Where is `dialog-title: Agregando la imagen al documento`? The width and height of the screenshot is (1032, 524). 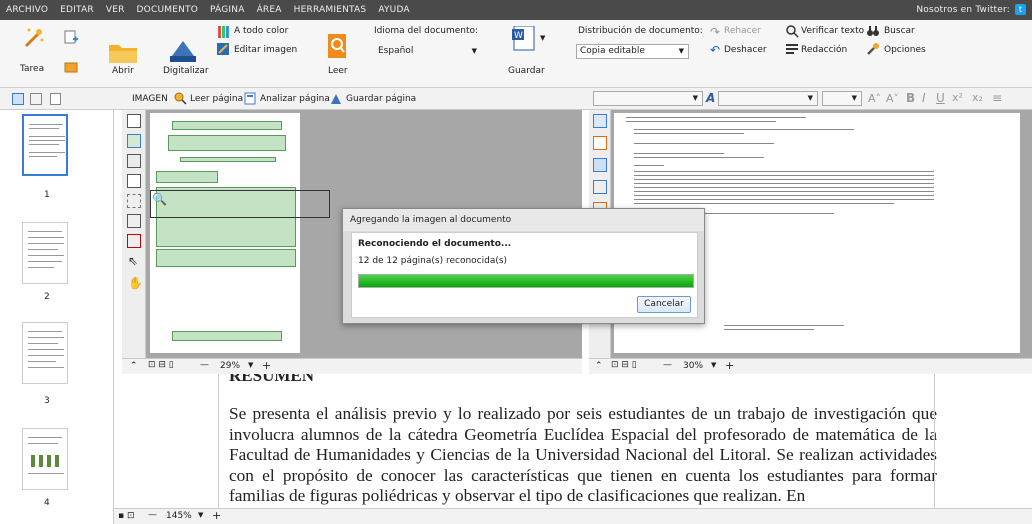
dialog-title: Agregando la imagen al documento is located at coordinates (523, 220).